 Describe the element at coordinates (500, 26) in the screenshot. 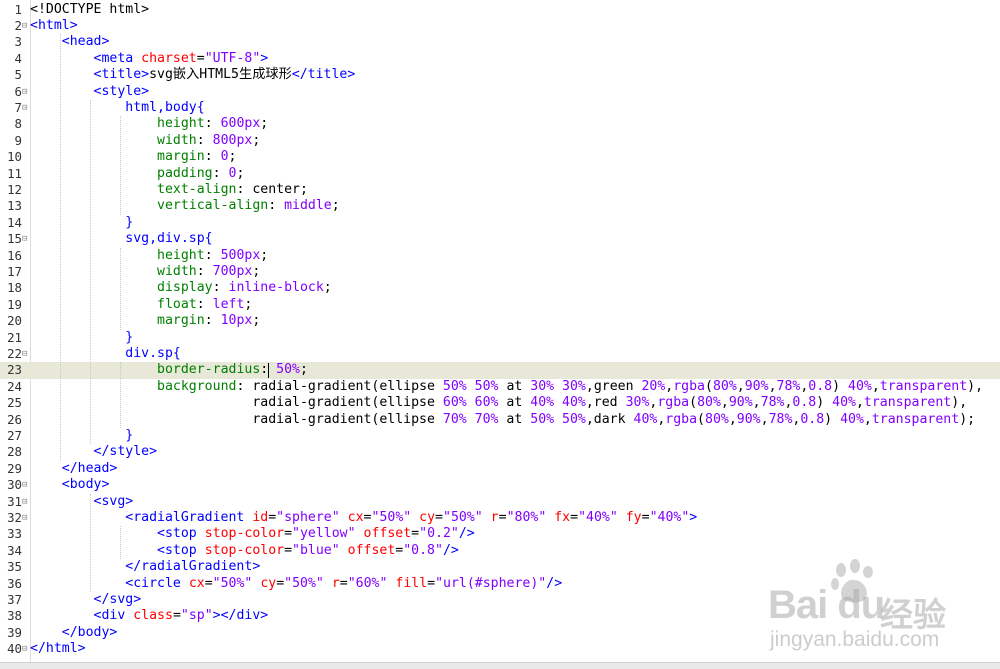

I see `code-line: 2 ⊟ <html>` at that location.